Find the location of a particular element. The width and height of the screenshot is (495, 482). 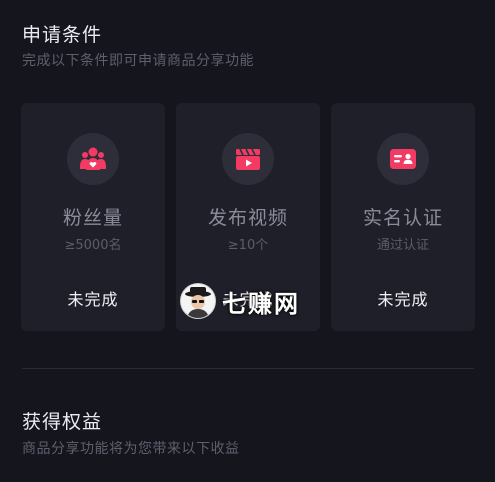

card-fans: 粉丝量 ≥5000名 未完成 is located at coordinates (93, 217).